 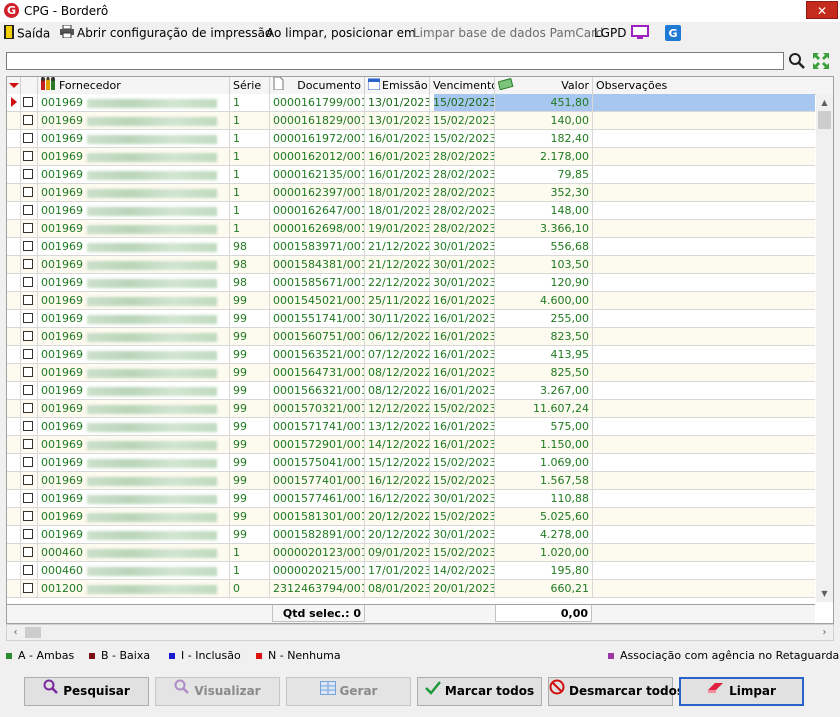 I want to click on vertical-scroll-thumb, so click(x=824, y=120).